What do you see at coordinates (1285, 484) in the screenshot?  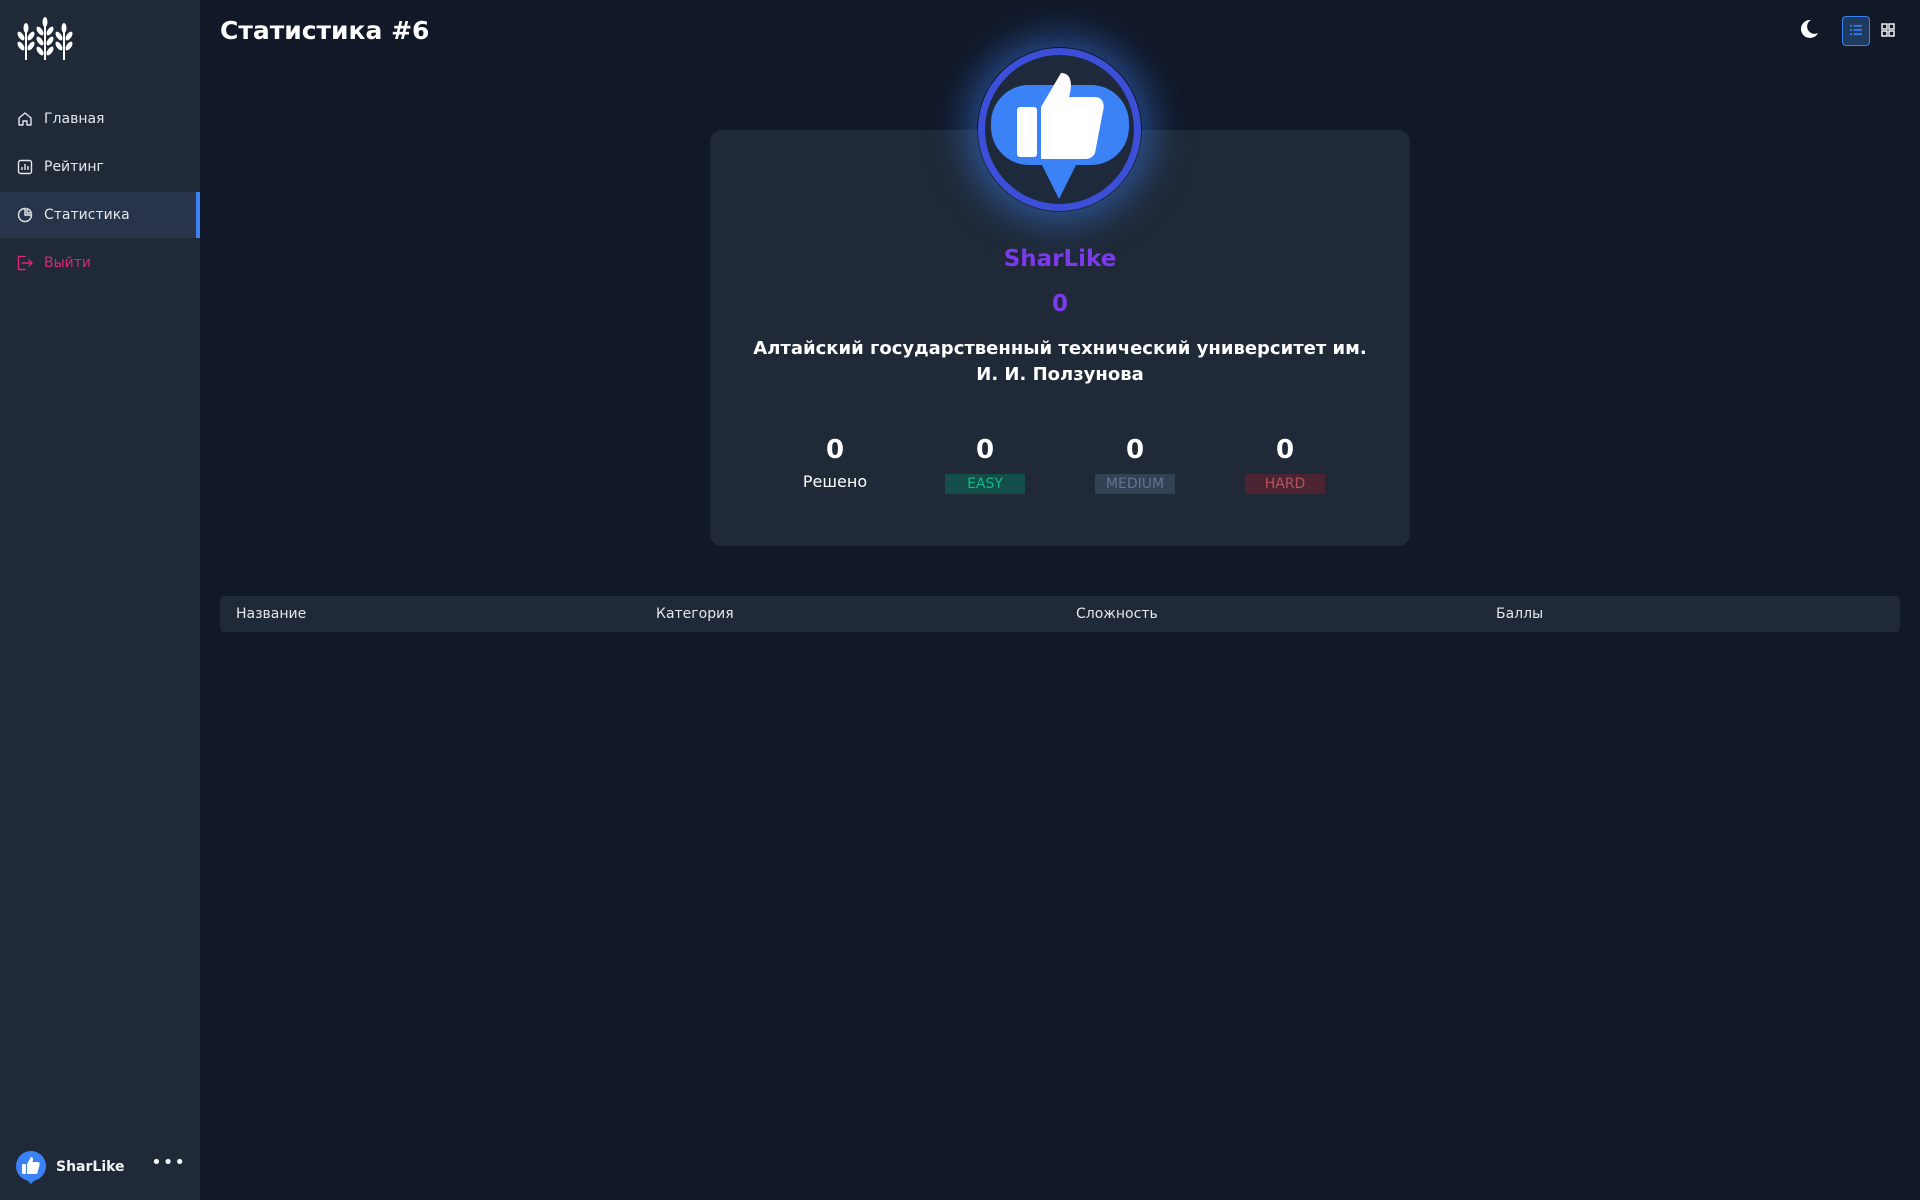 I see `difficulty-badge-hard: HARD` at bounding box center [1285, 484].